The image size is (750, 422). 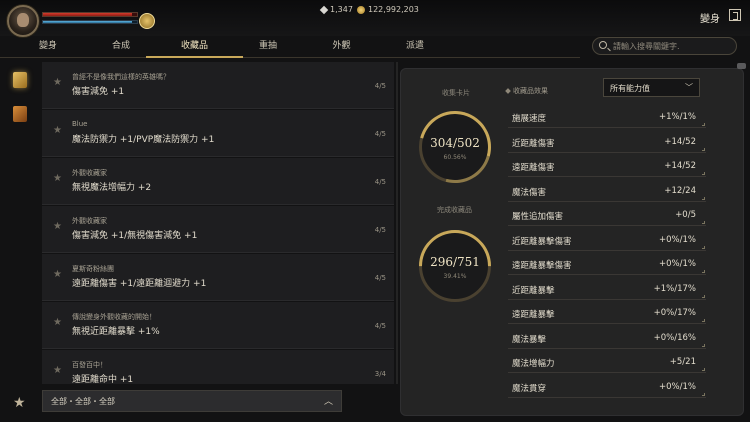 I want to click on level-badge, so click(x=147, y=21).